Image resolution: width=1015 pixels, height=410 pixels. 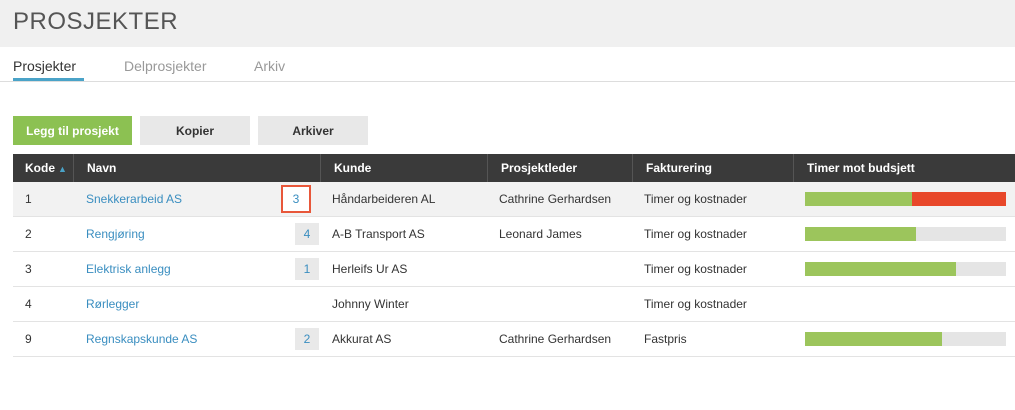 I want to click on column-header-timer: Timer mot budsjett, so click(x=904, y=168).